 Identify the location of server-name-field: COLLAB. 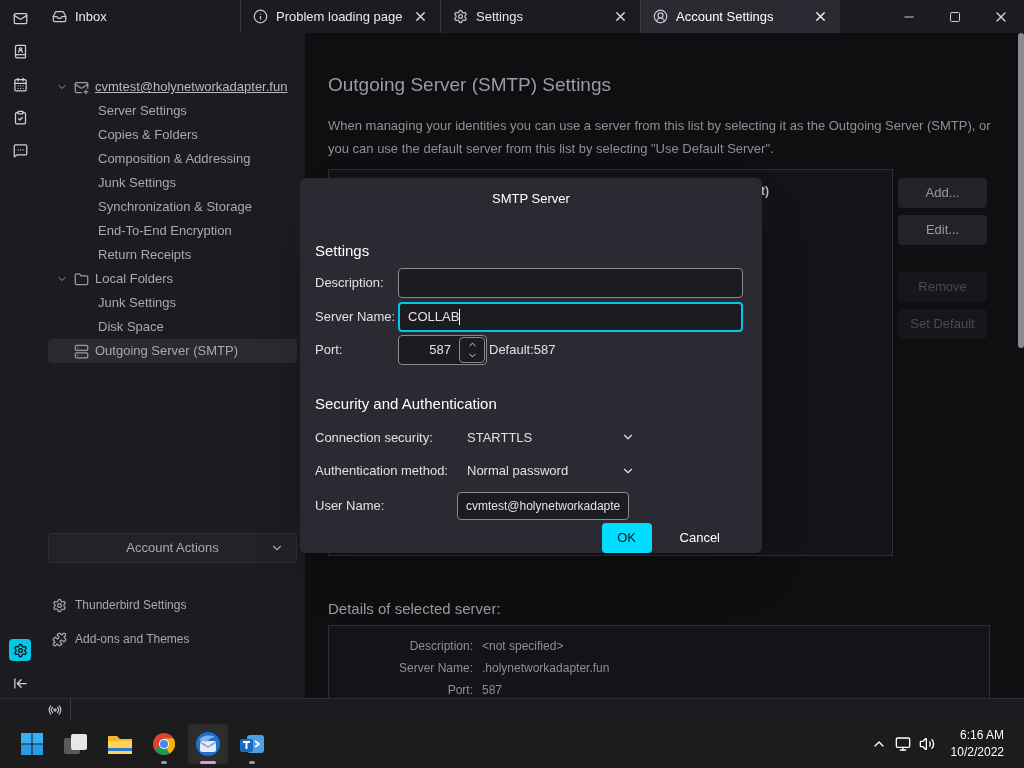
(570, 317).